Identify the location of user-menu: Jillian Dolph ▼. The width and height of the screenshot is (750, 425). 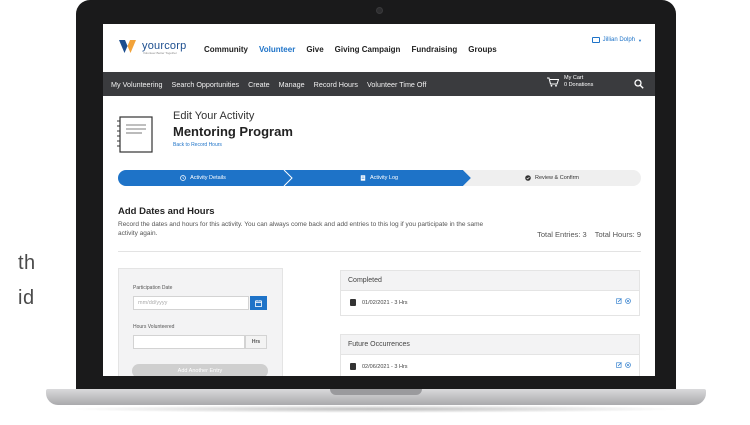
(616, 40).